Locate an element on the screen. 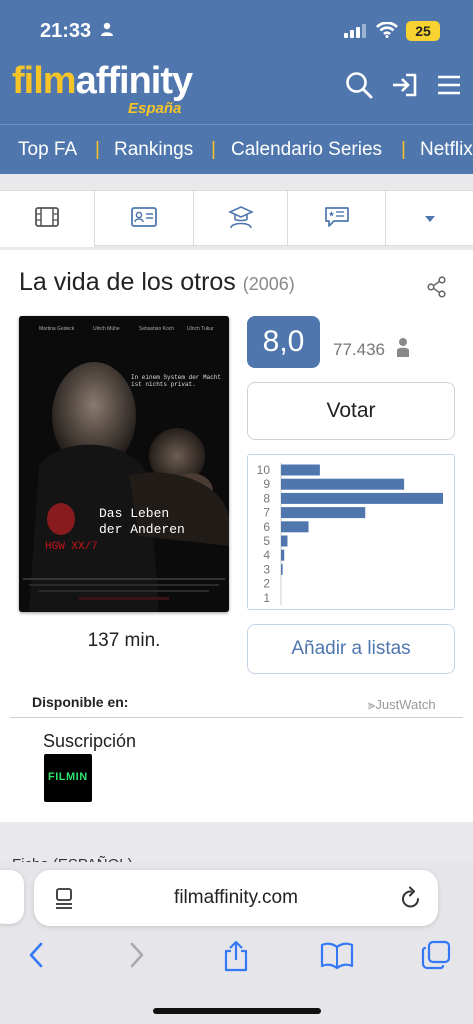  poster-name: Sebastian Koch is located at coordinates (157, 329).